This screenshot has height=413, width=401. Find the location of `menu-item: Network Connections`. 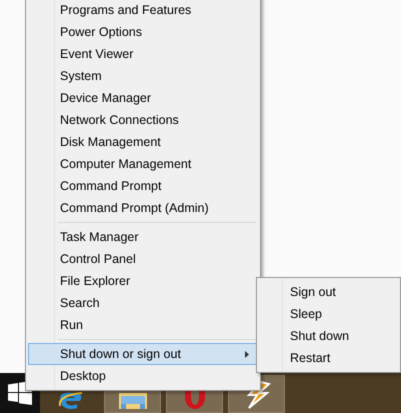

menu-item: Network Connections is located at coordinates (143, 120).